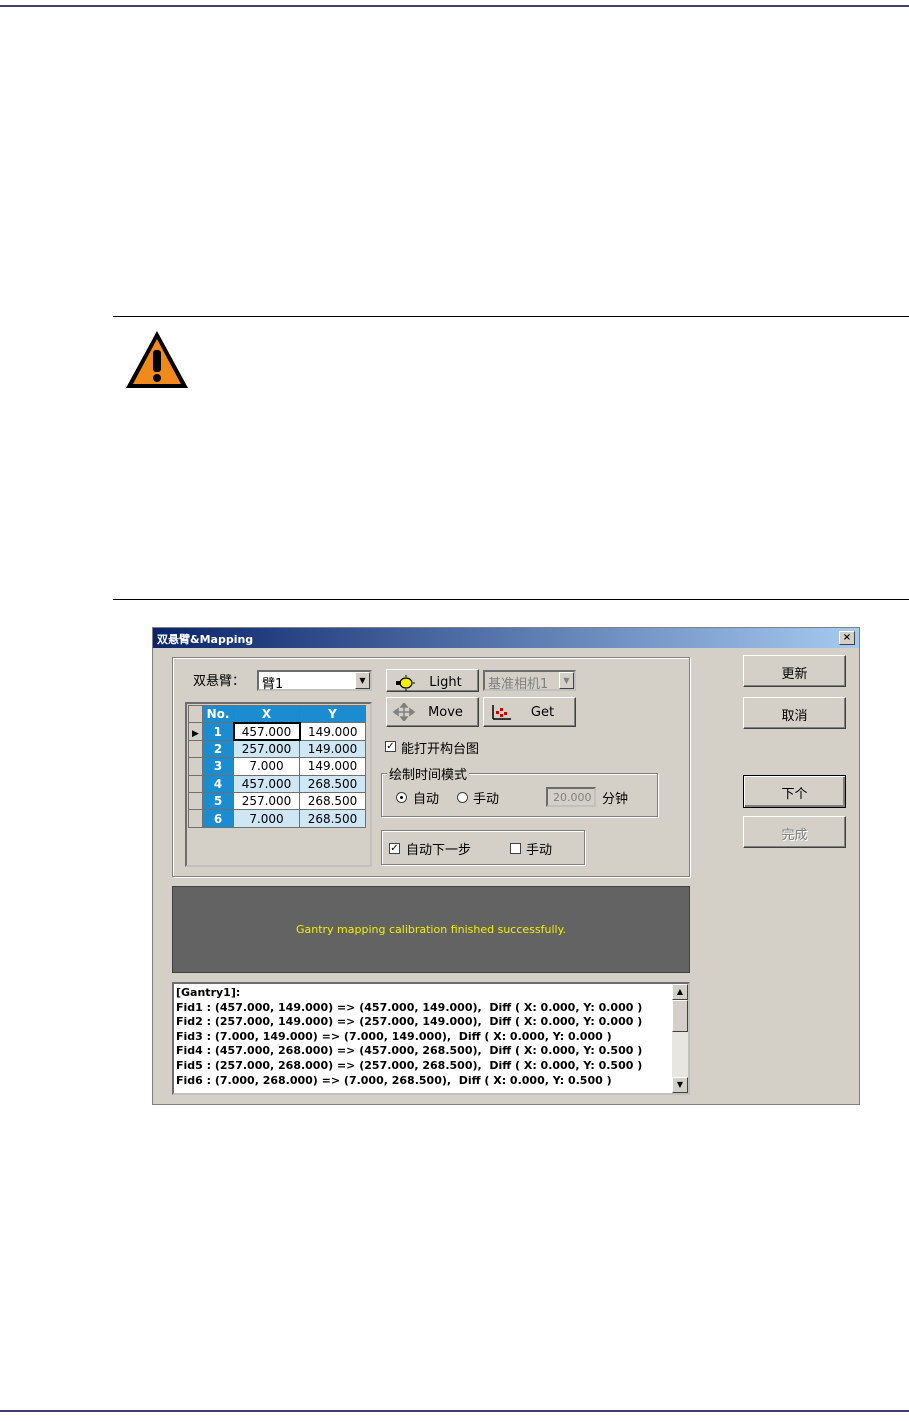 This screenshot has height=1421, width=909. Describe the element at coordinates (454, 6) in the screenshot. I see `page-top-rule` at that location.